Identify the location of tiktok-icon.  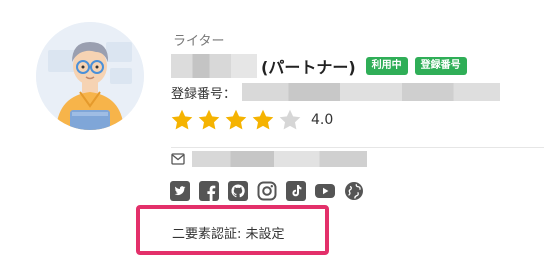
(296, 191).